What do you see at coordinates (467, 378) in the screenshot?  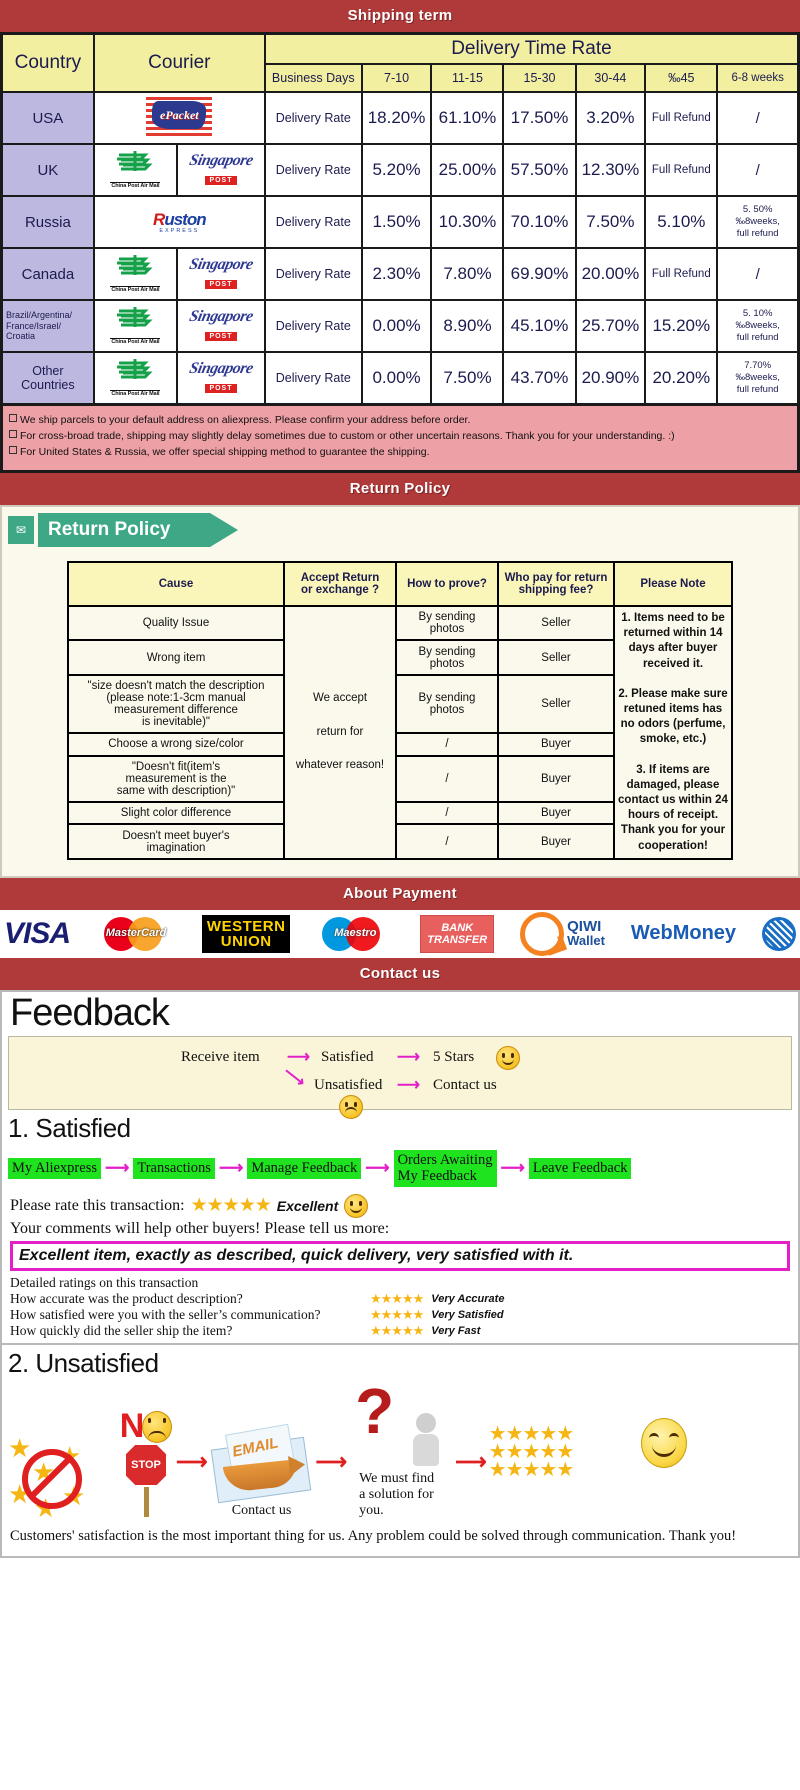 I see `cell-other-11-15: 7.50%` at bounding box center [467, 378].